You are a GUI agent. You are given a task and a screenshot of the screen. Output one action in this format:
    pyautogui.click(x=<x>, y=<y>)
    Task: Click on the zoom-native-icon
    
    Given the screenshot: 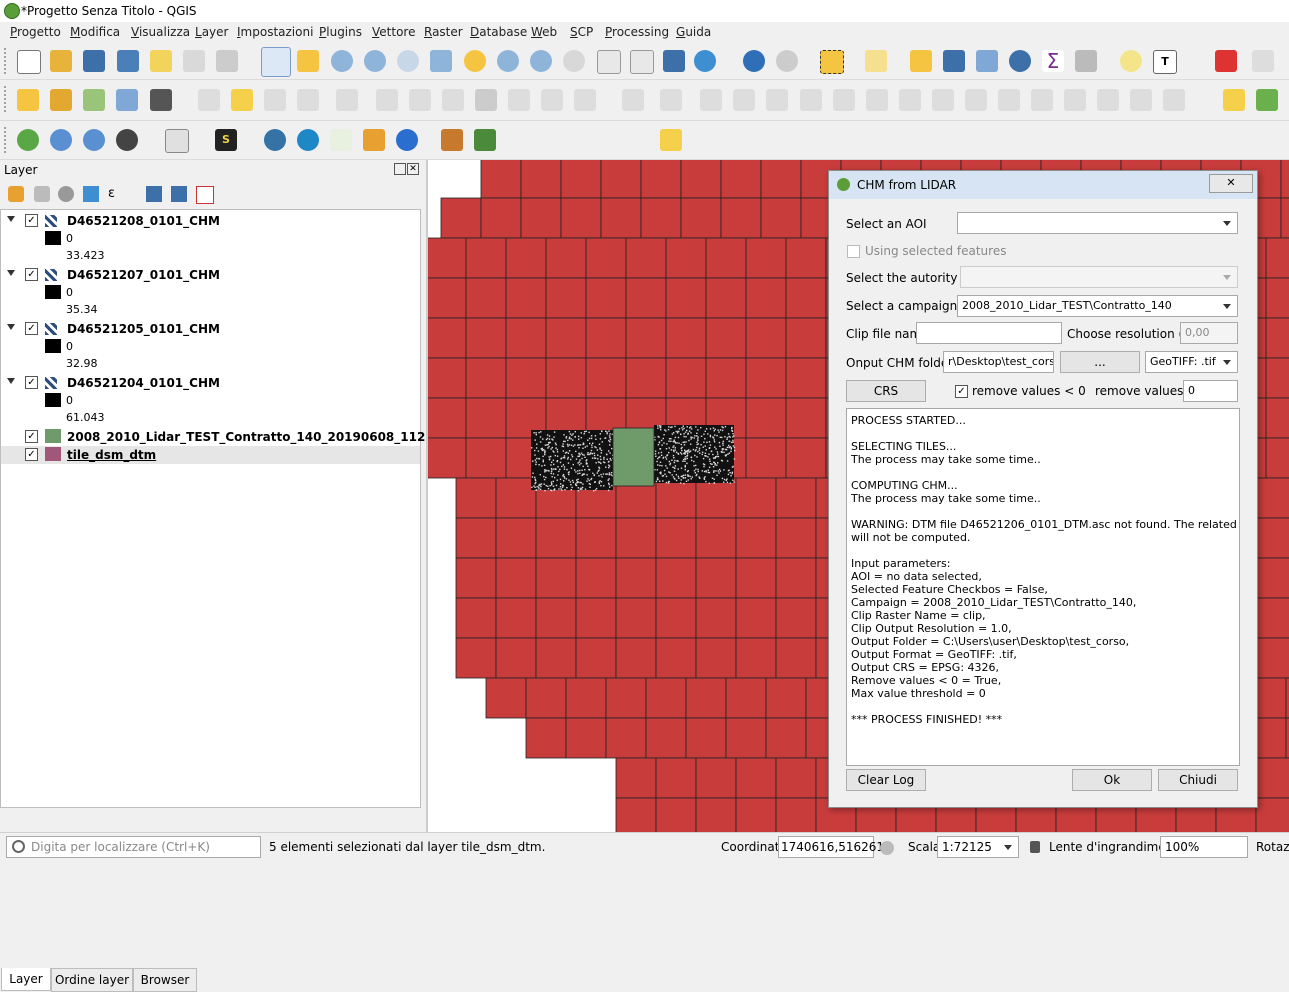 What is the action you would take?
    pyautogui.click(x=408, y=61)
    